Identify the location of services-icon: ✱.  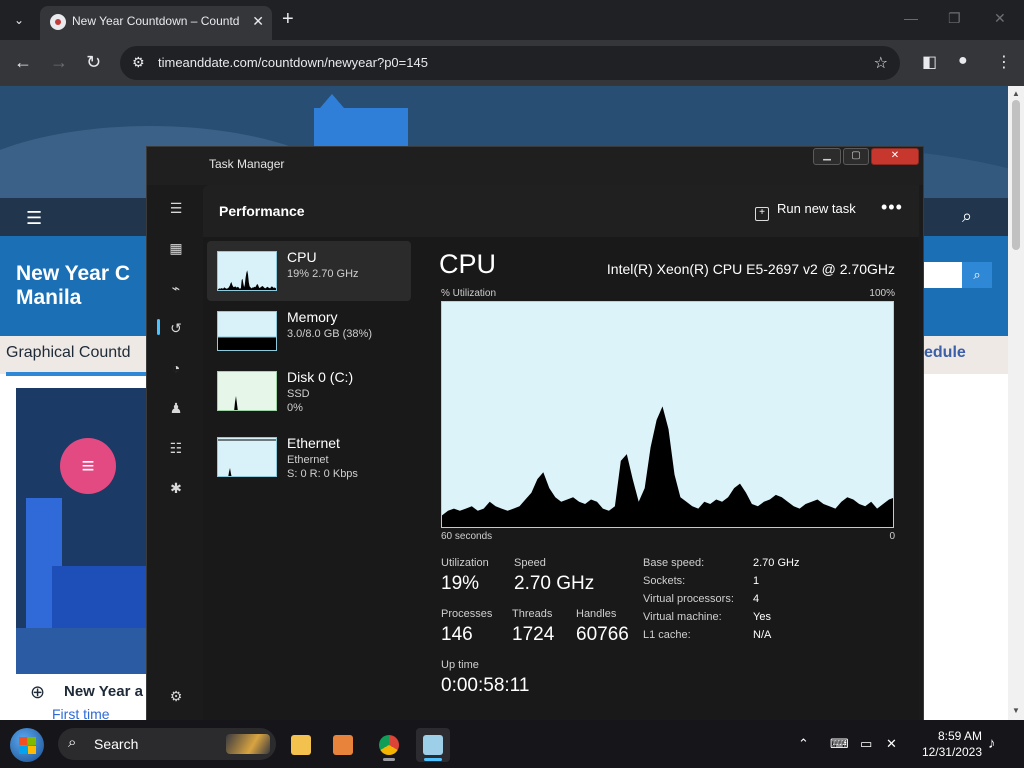
(176, 488).